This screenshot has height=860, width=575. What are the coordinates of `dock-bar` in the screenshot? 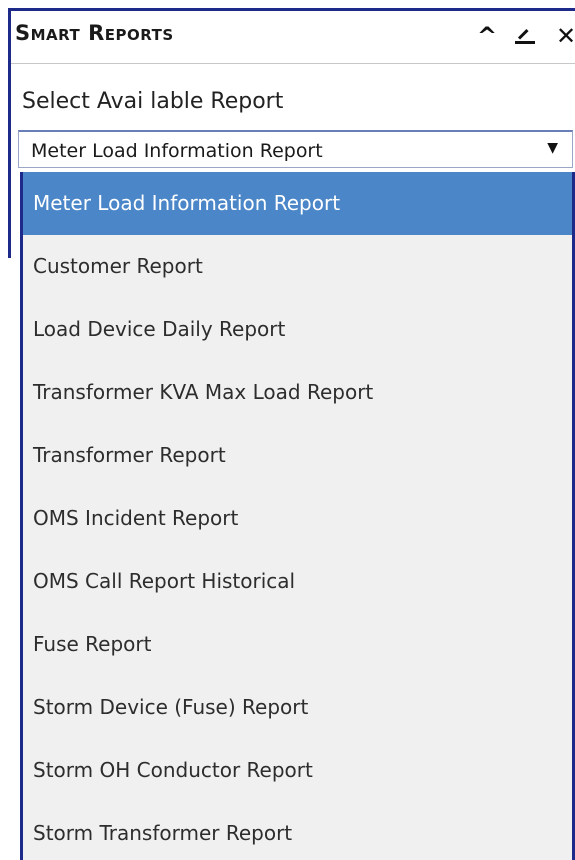 It's located at (525, 42).